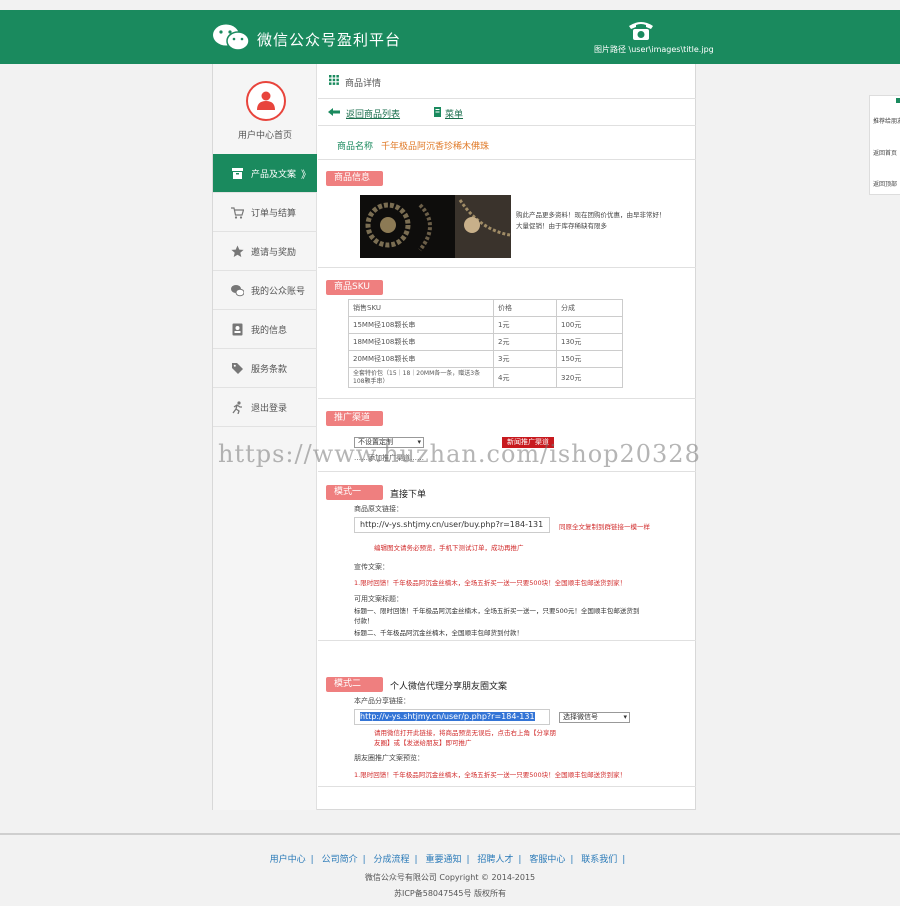 This screenshot has height=906, width=900. What do you see at coordinates (459, 454) in the screenshot?
I see `watermark: https://www.huzhan.com/ishop20328` at bounding box center [459, 454].